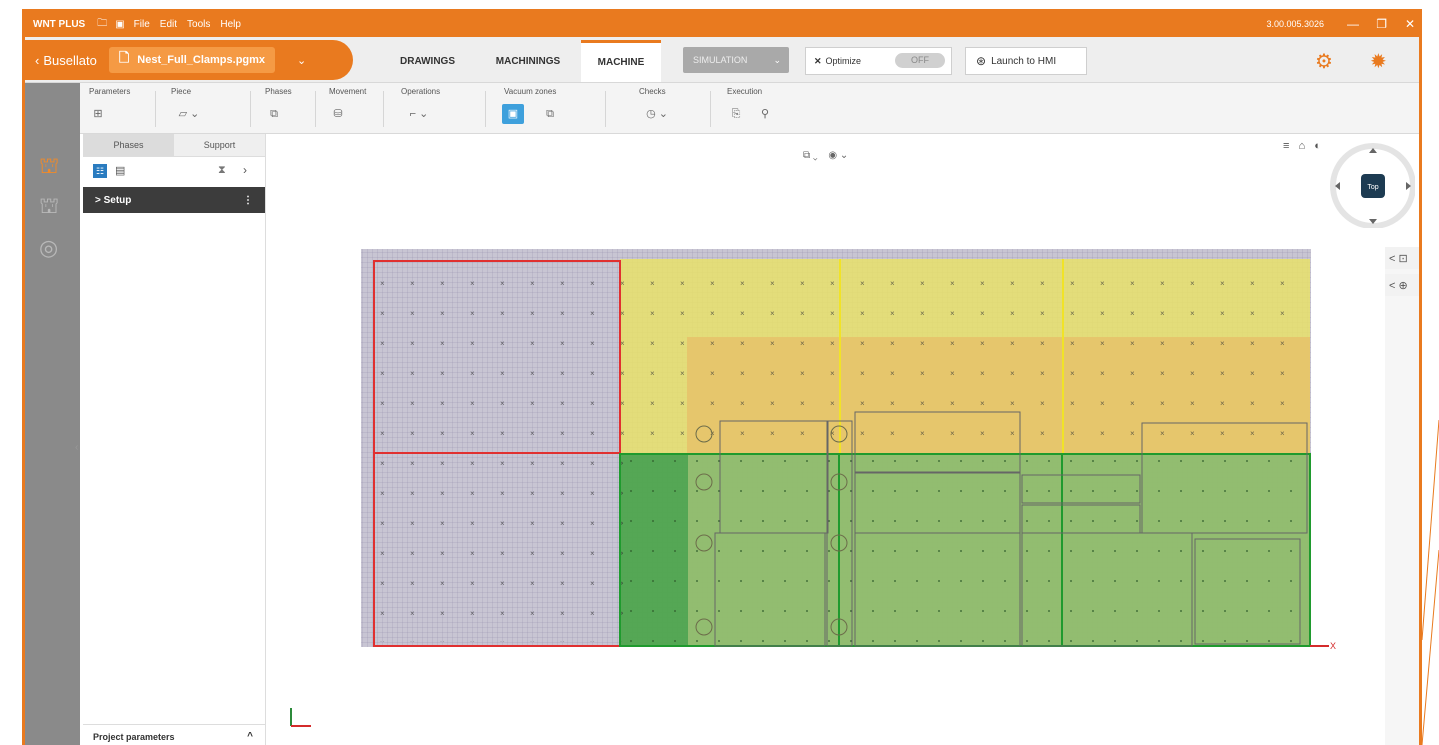 The image size is (1439, 745). Describe the element at coordinates (1372, 187) in the screenshot. I see `cube-face-label: Top` at that location.